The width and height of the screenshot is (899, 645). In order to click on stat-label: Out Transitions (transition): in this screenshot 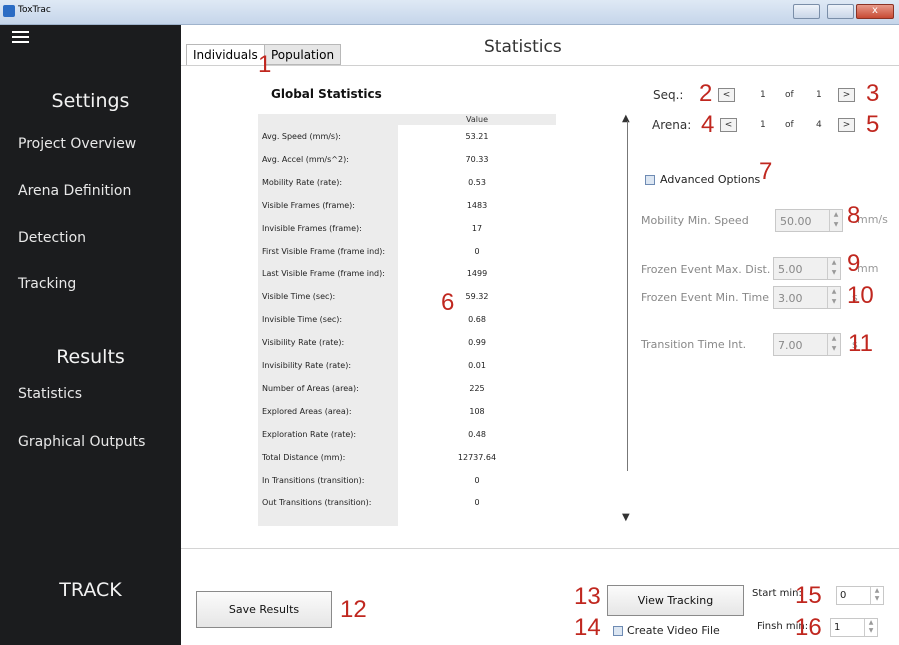, I will do `click(317, 502)`.